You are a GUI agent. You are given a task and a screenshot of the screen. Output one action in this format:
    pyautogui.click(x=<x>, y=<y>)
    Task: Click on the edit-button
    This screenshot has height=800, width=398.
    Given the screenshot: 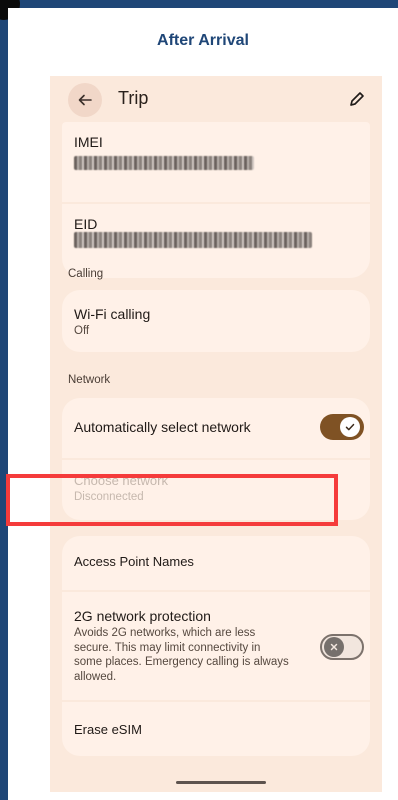 What is the action you would take?
    pyautogui.click(x=357, y=99)
    